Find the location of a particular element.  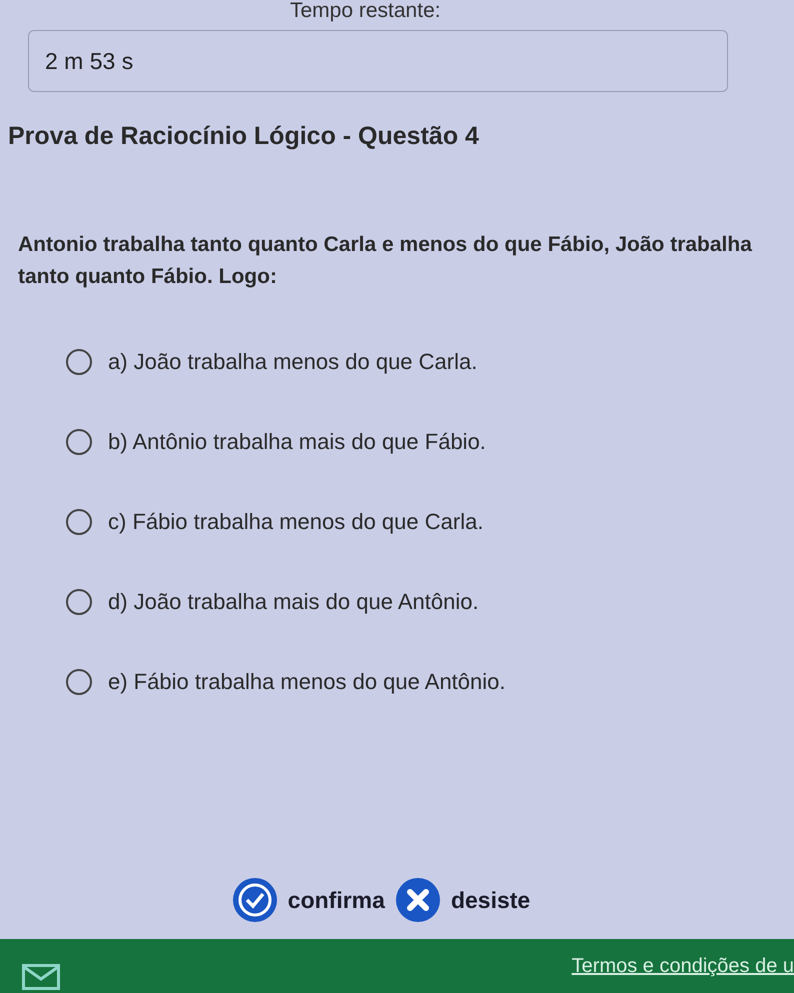

check-circle-icon is located at coordinates (255, 900).